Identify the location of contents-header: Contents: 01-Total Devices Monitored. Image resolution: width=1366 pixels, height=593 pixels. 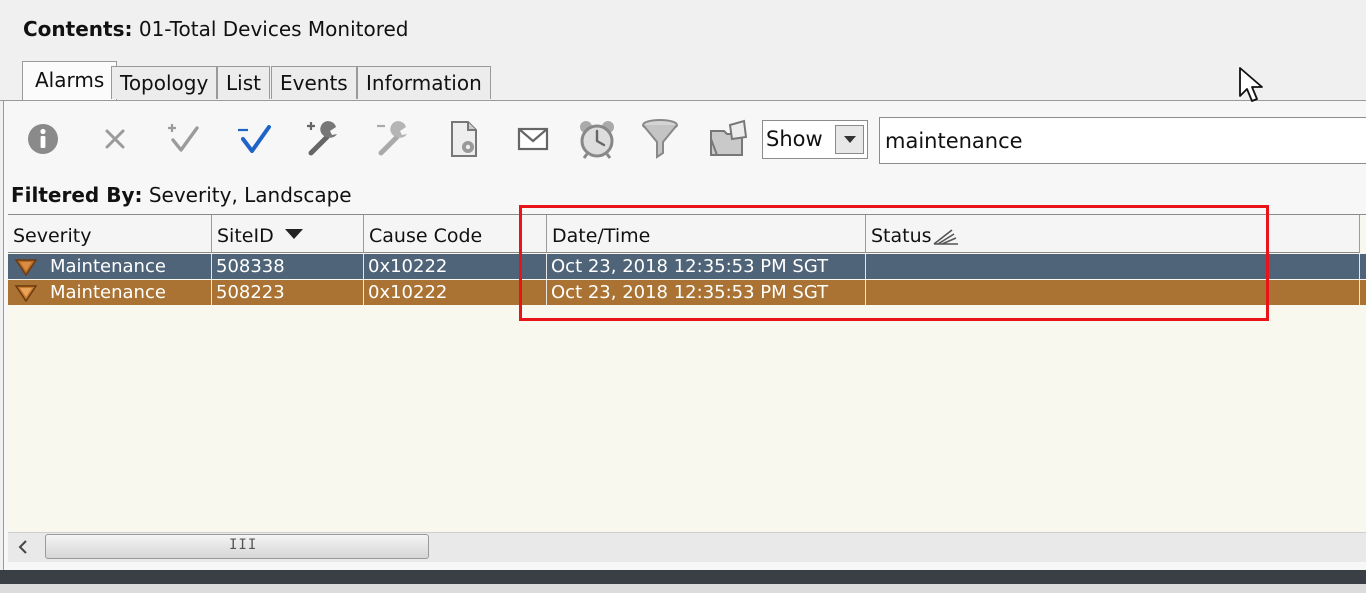
(216, 29).